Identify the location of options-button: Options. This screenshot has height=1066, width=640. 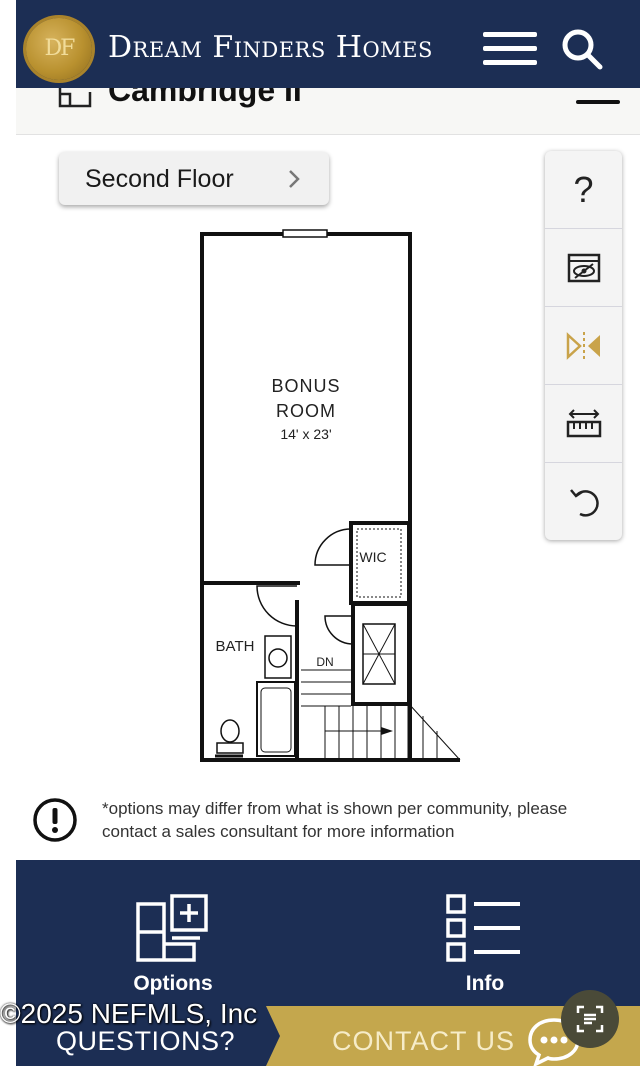
(173, 945).